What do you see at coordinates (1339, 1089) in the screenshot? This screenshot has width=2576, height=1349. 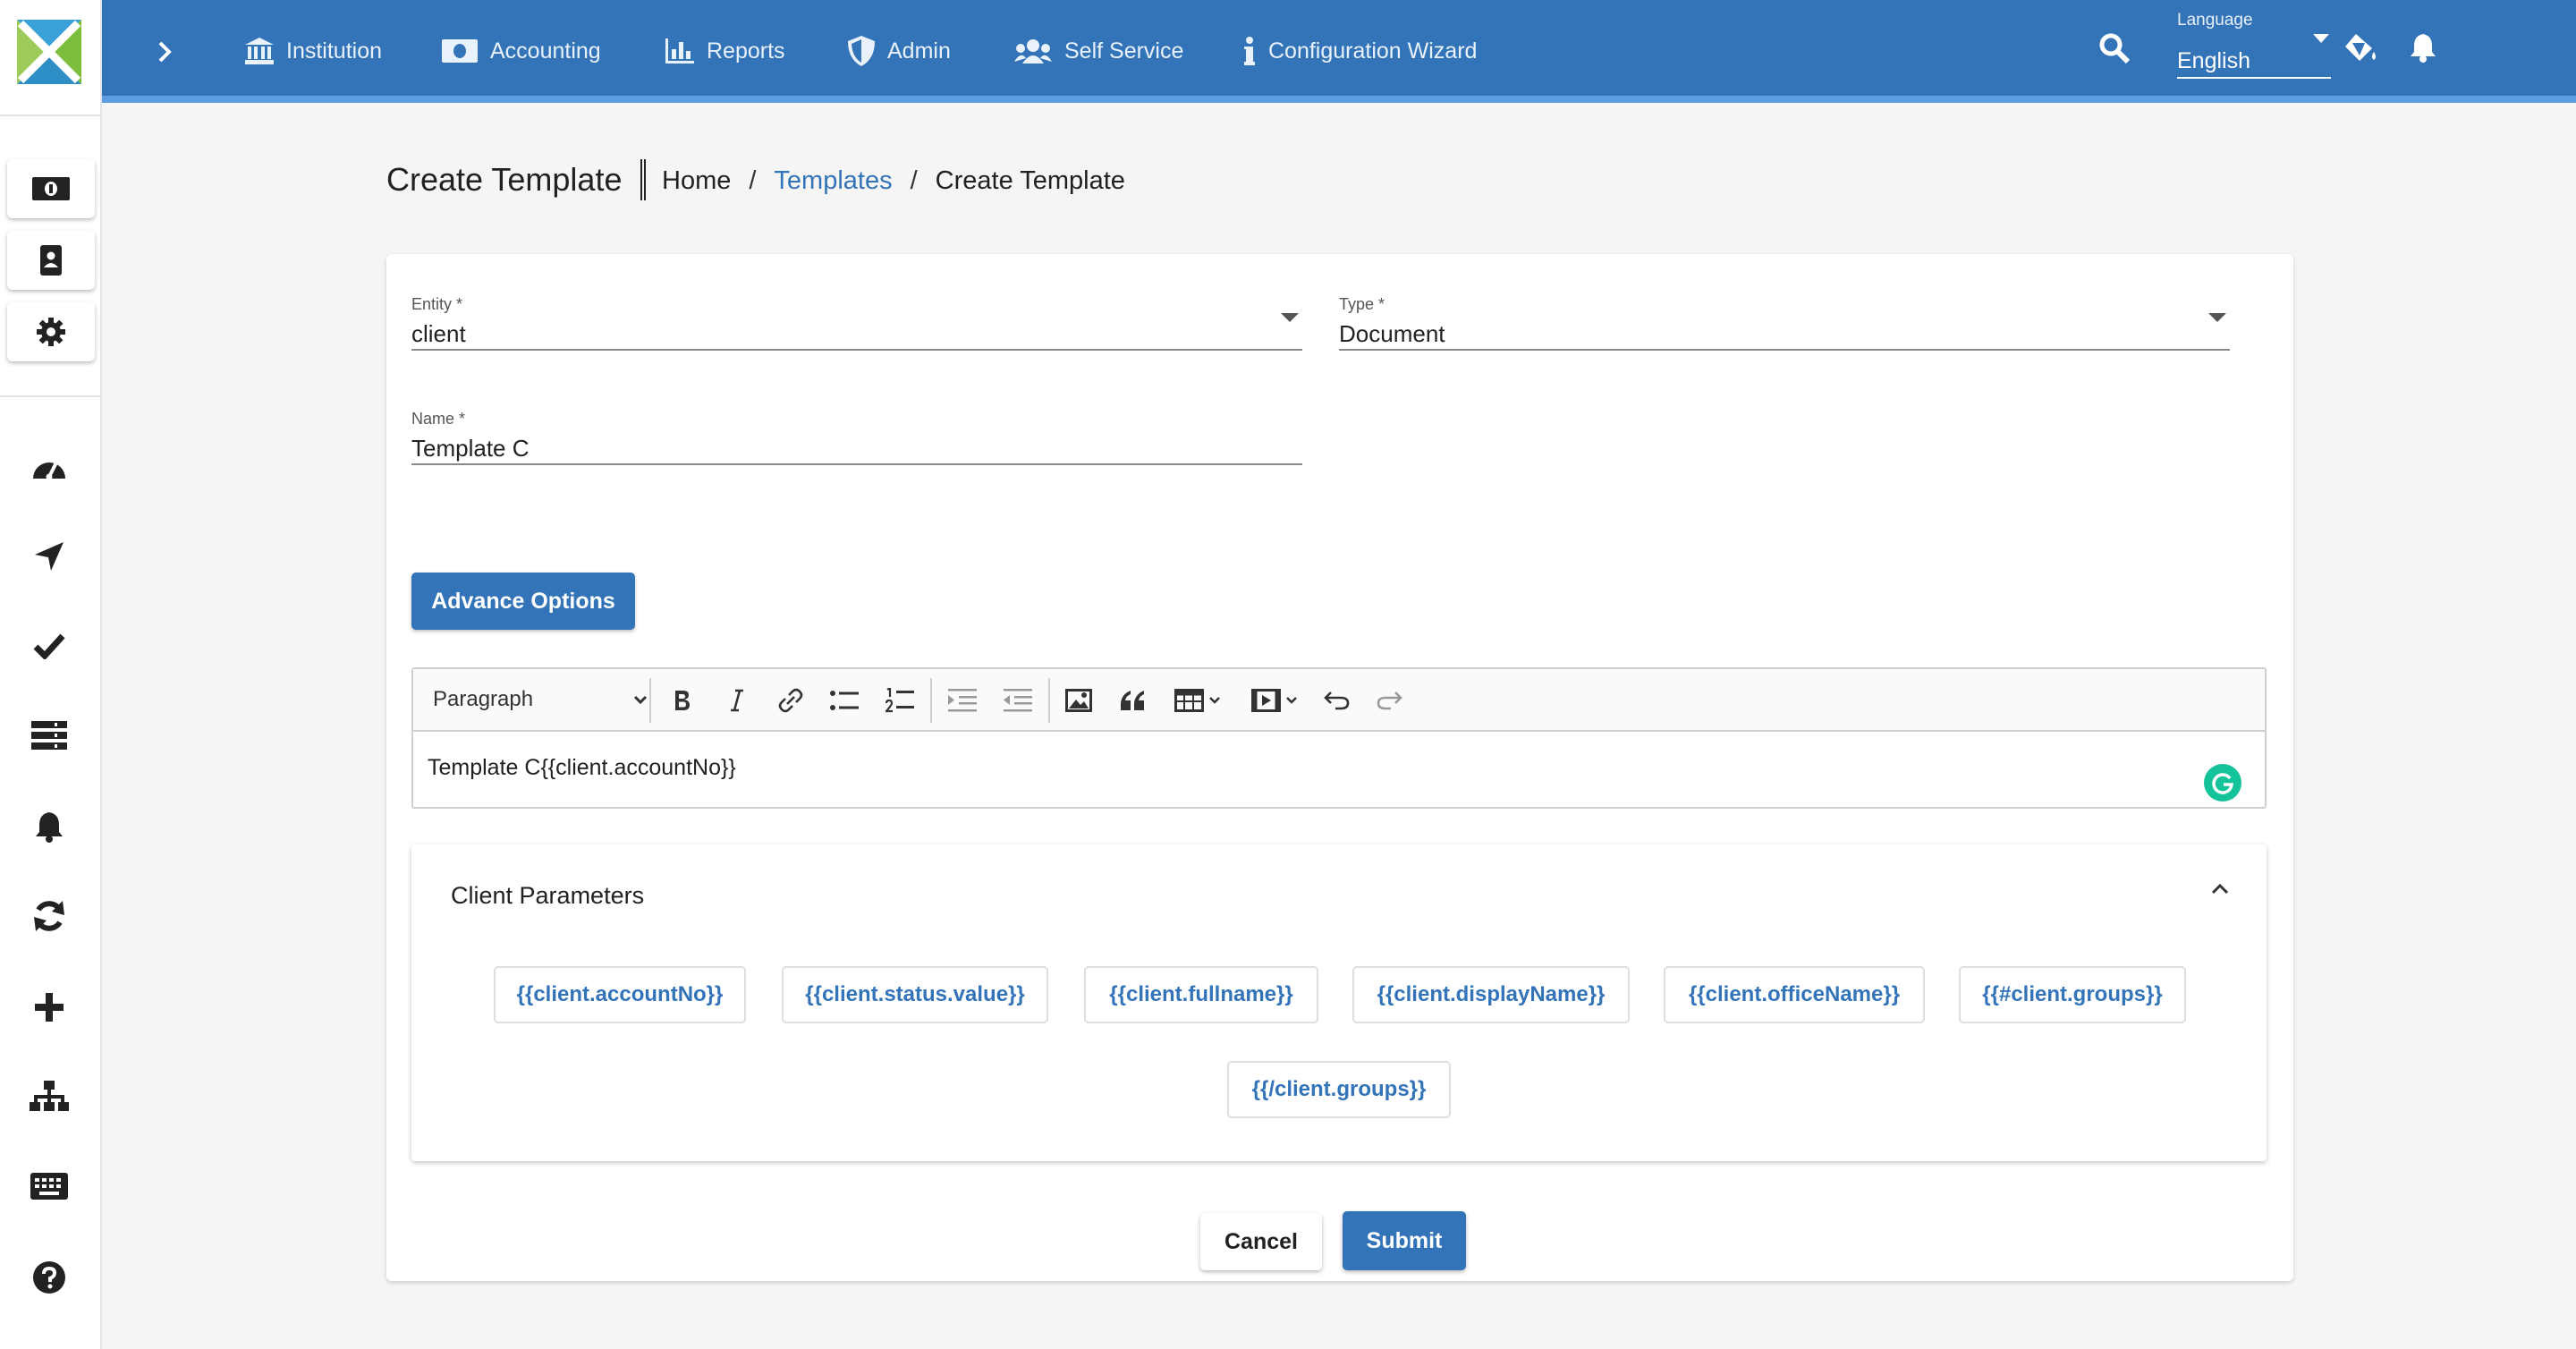 I see `parameter-chip: {{/client.groups}}` at bounding box center [1339, 1089].